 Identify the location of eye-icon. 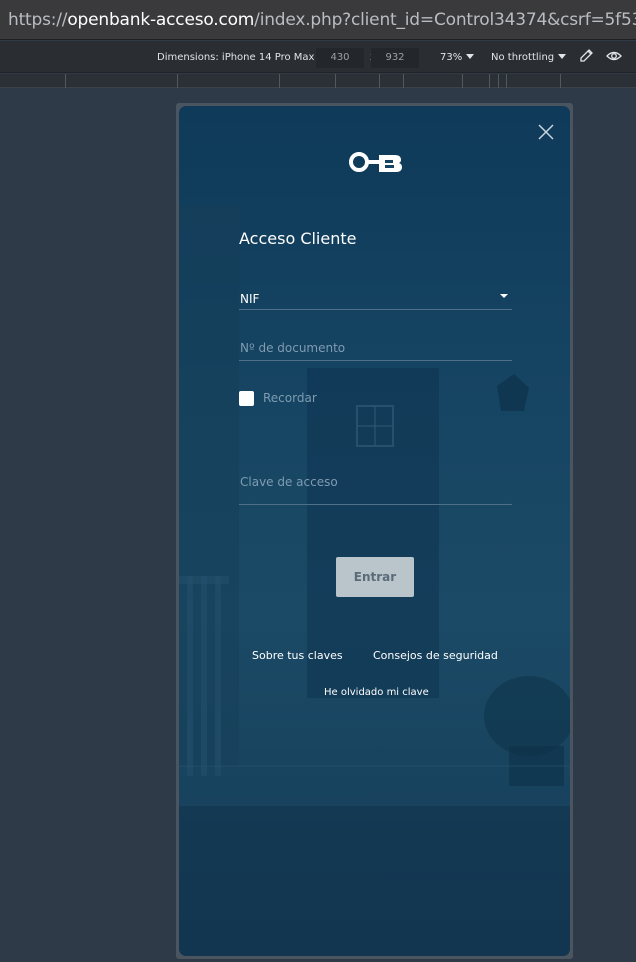
(614, 56).